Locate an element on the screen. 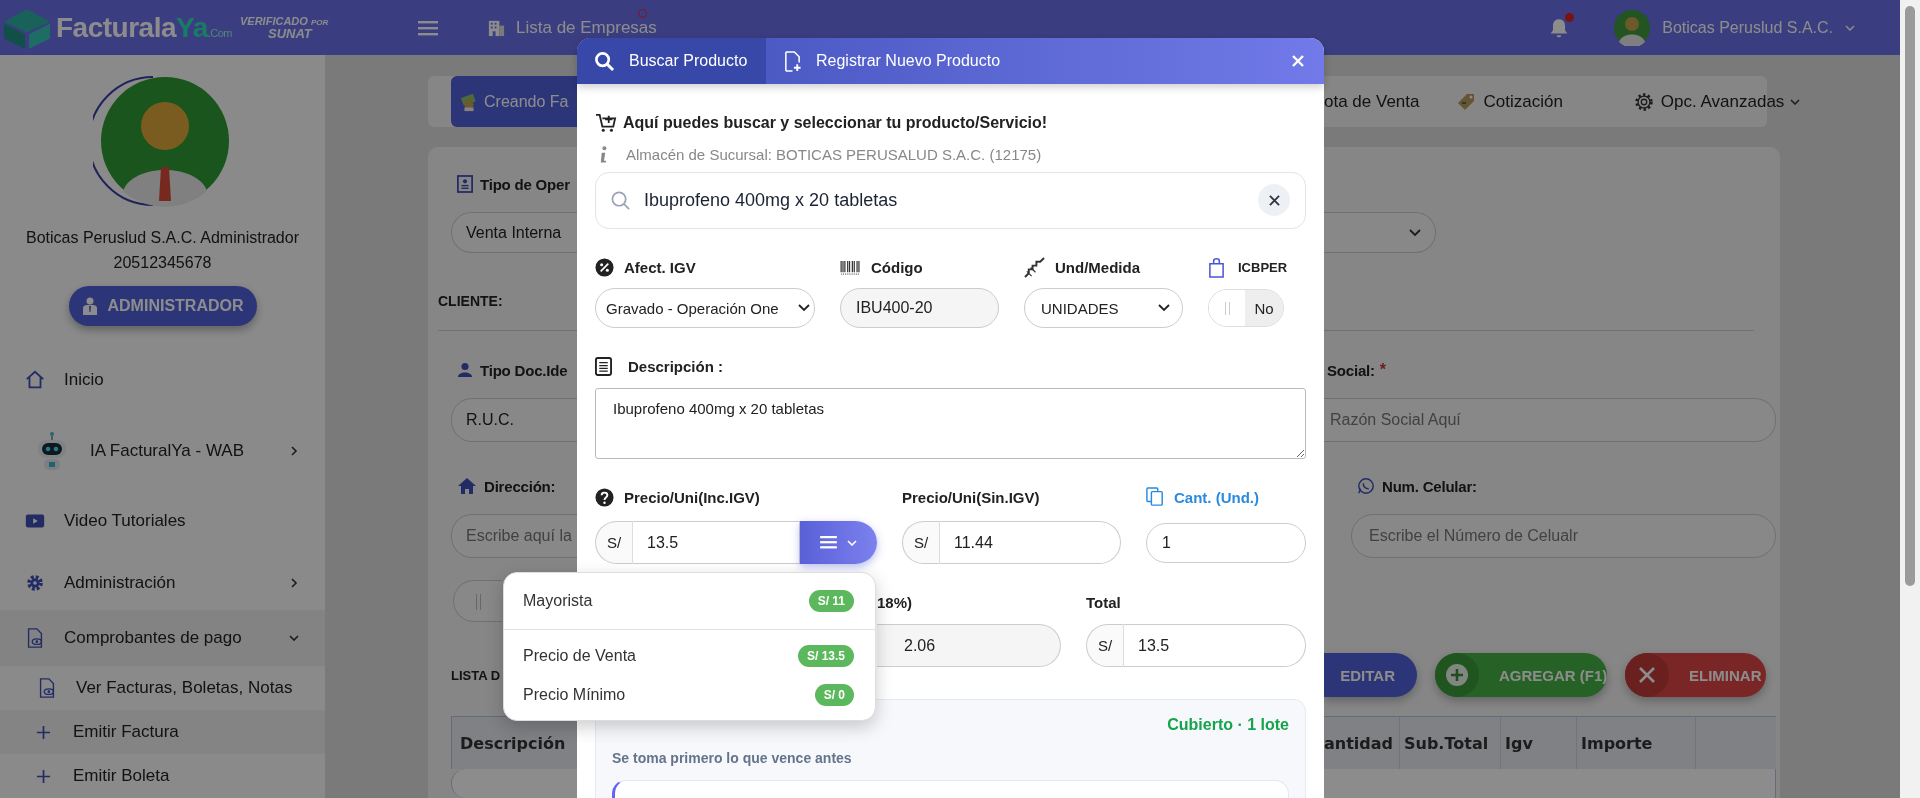 The height and width of the screenshot is (798, 1920). field-label: Cant. (Und.) is located at coordinates (1216, 497).